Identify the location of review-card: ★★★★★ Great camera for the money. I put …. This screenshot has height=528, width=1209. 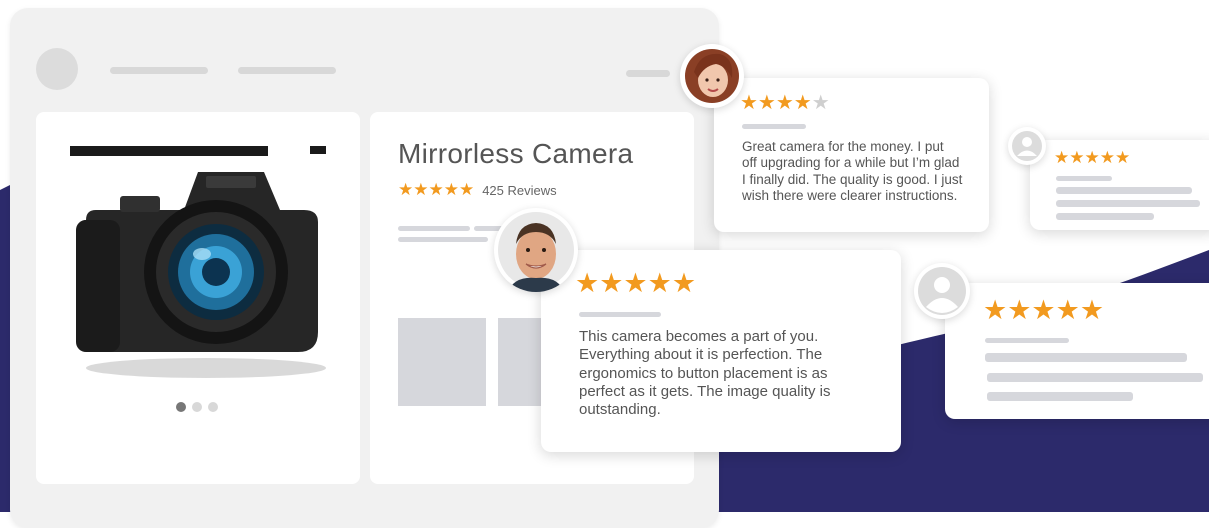
(851, 155).